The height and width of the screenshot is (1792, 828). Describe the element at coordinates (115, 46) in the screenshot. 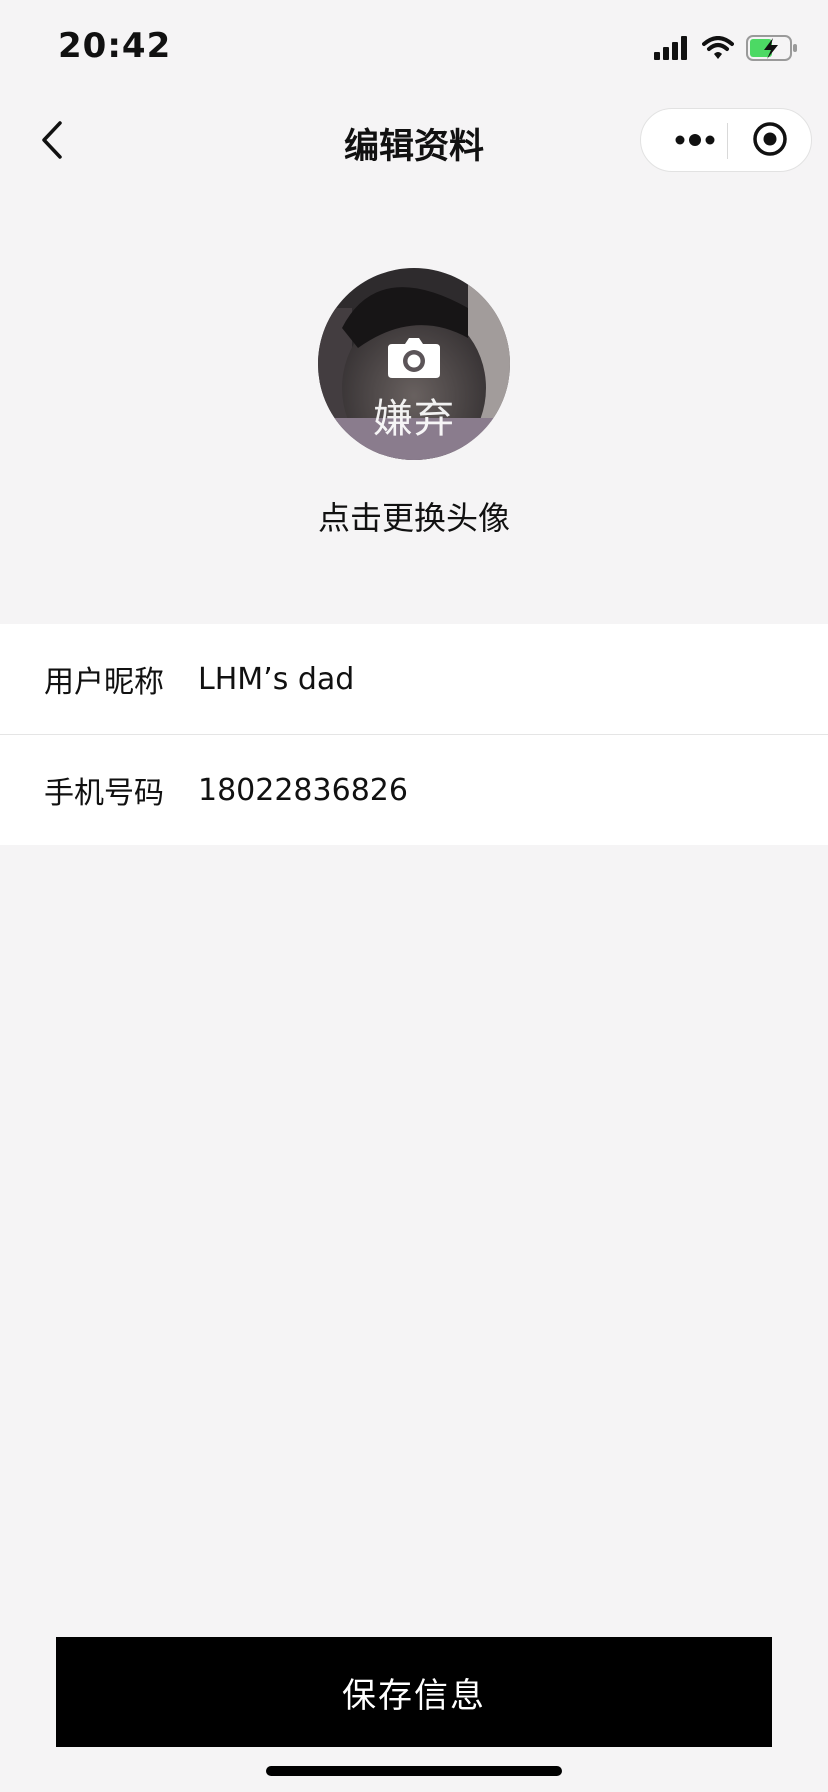

I see `status-time: 20:42` at that location.